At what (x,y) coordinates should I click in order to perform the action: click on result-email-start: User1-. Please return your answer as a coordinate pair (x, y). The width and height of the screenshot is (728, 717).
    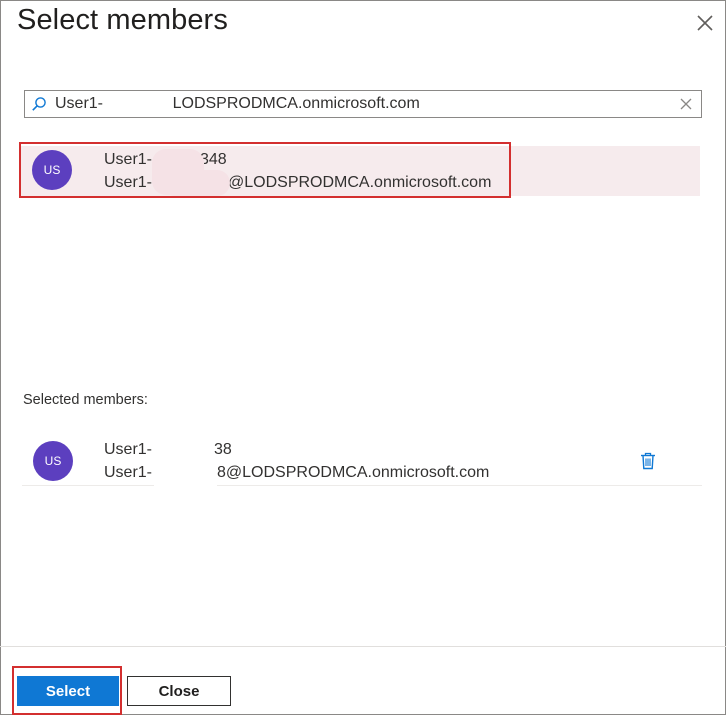
    Looking at the image, I should click on (128, 182).